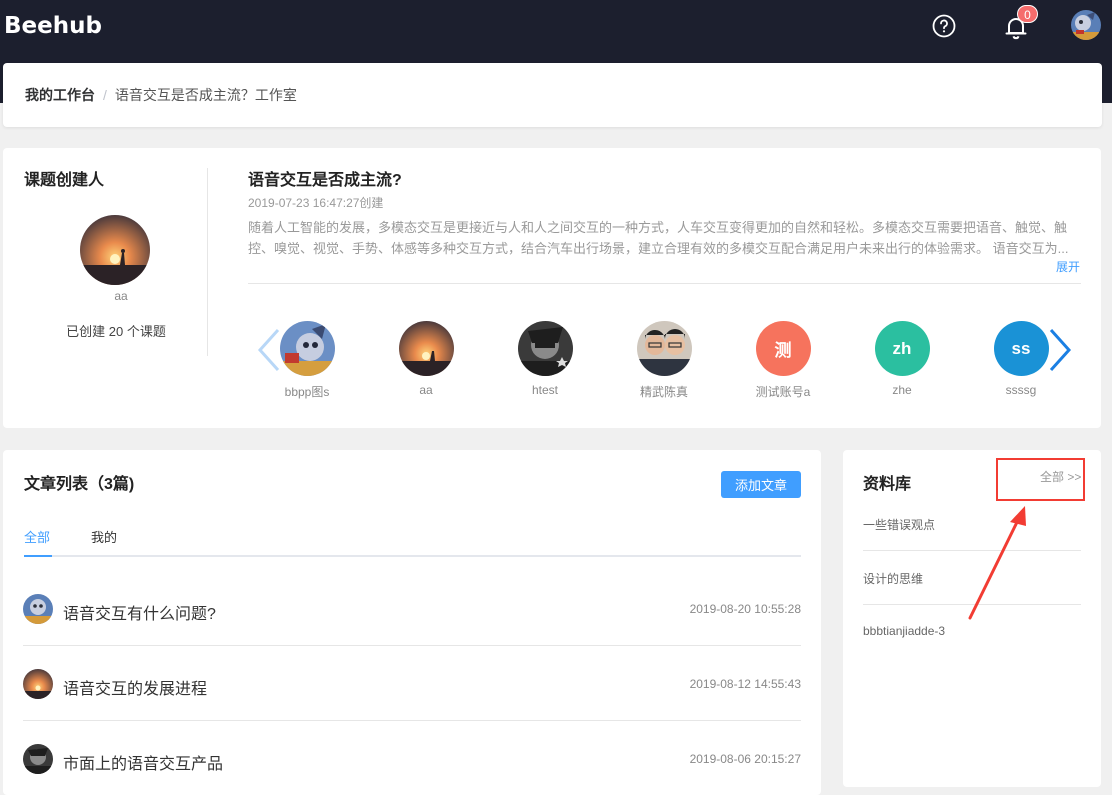 Image resolution: width=1112 pixels, height=795 pixels. I want to click on member-avatar: 测, so click(783, 348).